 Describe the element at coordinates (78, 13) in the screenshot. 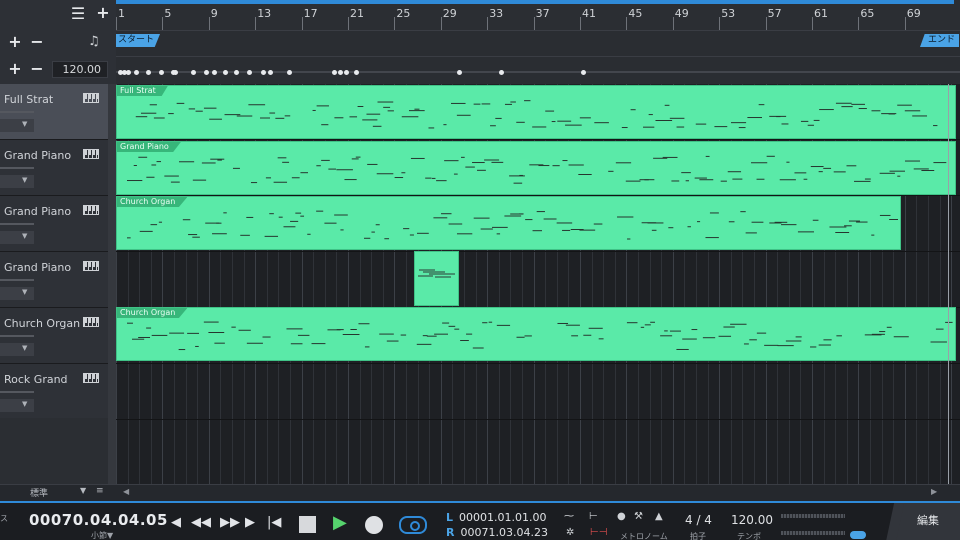

I see `track-list-menu-icon: ☰` at that location.